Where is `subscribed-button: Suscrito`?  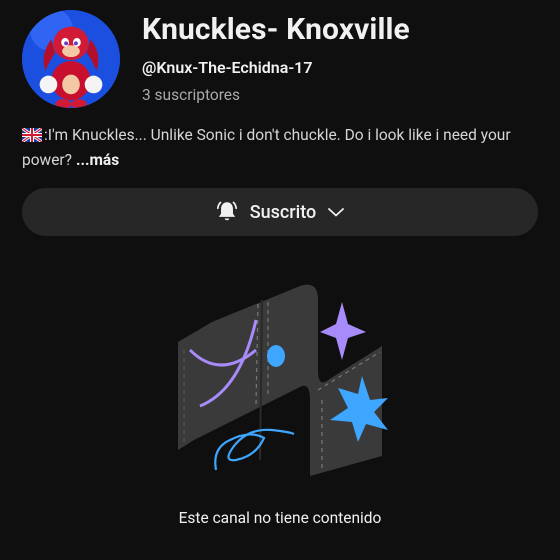 subscribed-button: Suscrito is located at coordinates (280, 212).